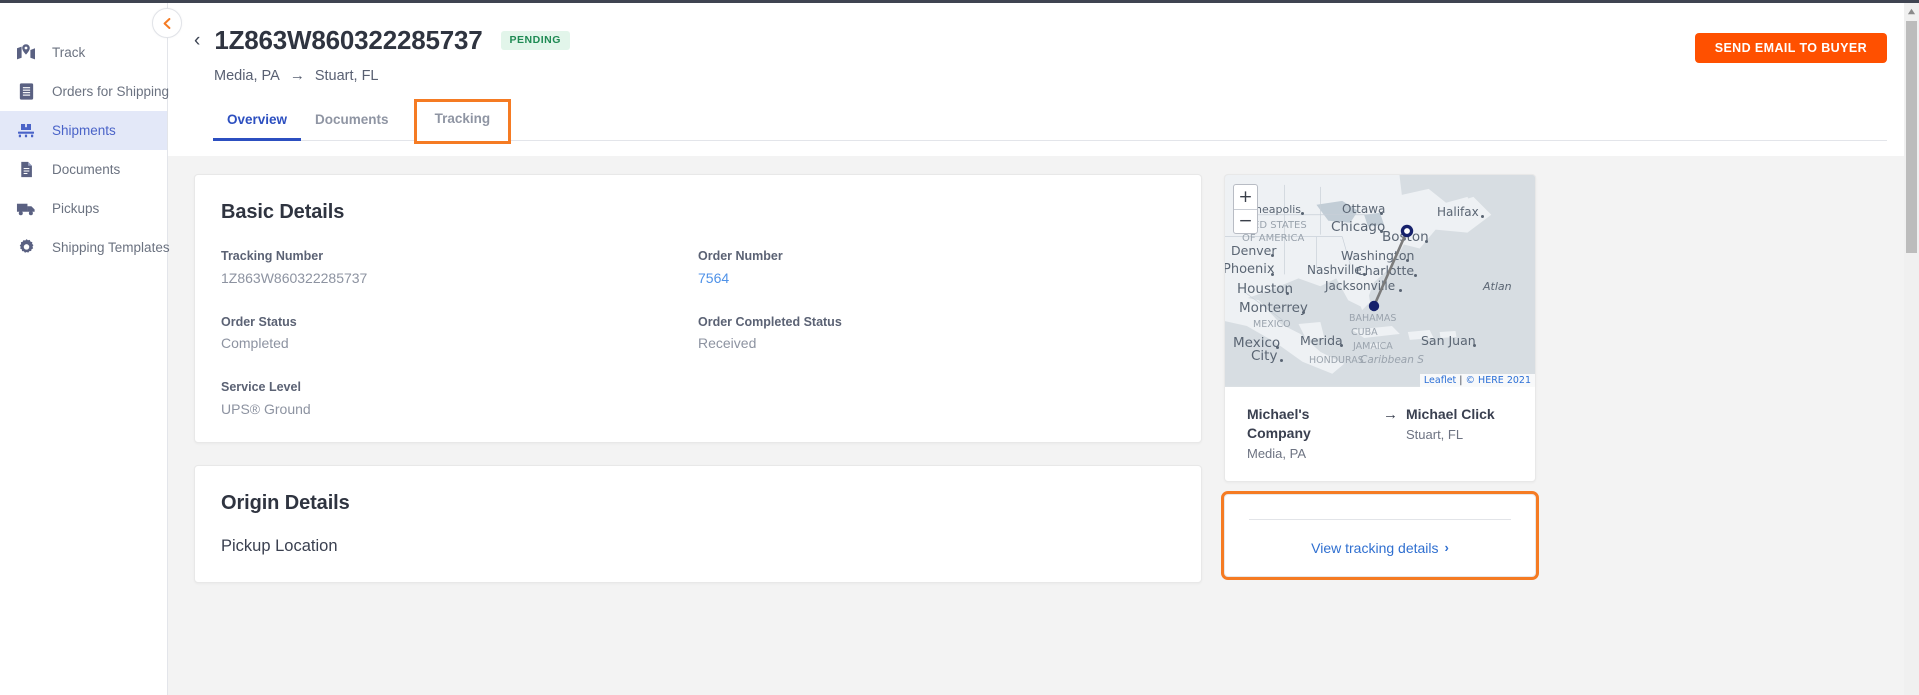 This screenshot has height=695, width=1919. Describe the element at coordinates (1312, 433) in the screenshot. I see `origin-address: Michael's Company Media, PA` at that location.